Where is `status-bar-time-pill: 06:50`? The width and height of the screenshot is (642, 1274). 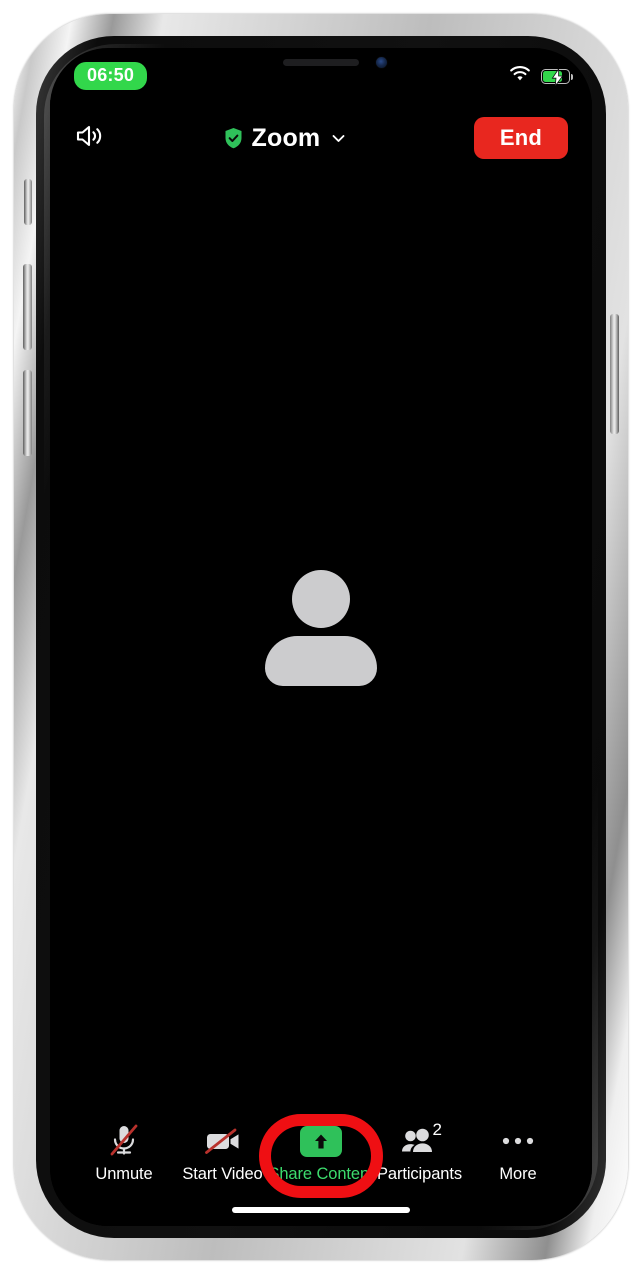
status-bar-time-pill: 06:50 is located at coordinates (111, 76).